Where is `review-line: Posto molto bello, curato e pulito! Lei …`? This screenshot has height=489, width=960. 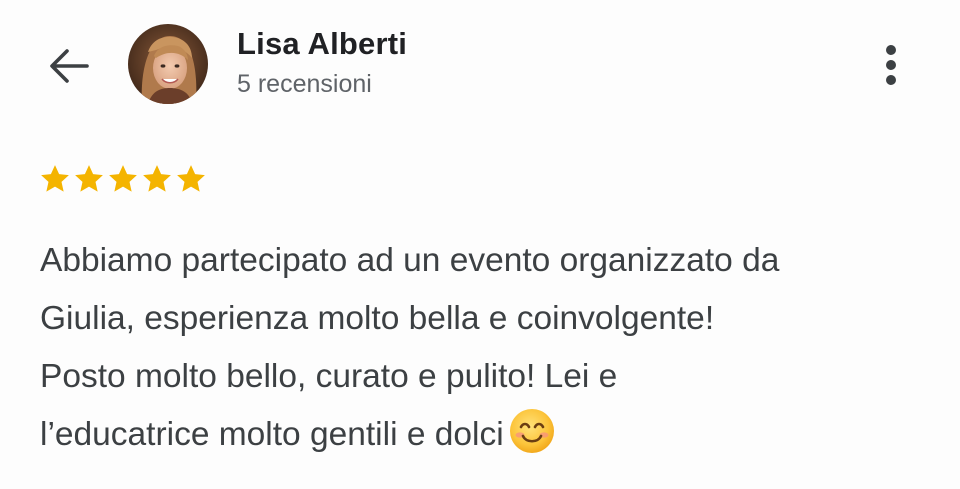
review-line: Posto molto bello, curato e pulito! Lei … is located at coordinates (329, 376).